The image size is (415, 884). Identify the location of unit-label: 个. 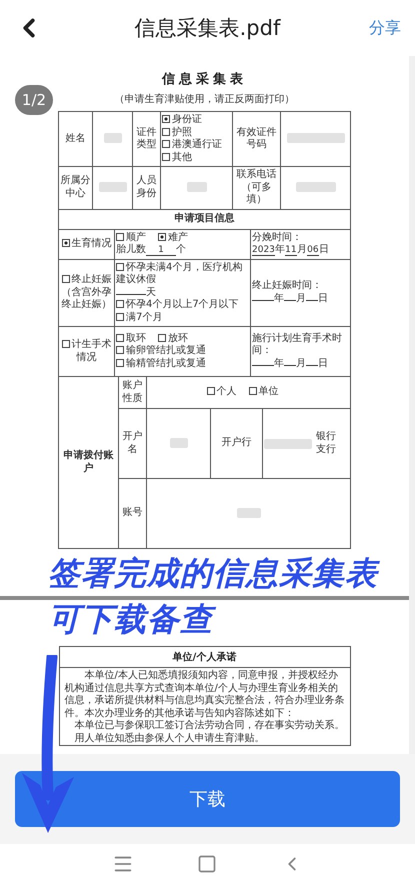
(181, 249).